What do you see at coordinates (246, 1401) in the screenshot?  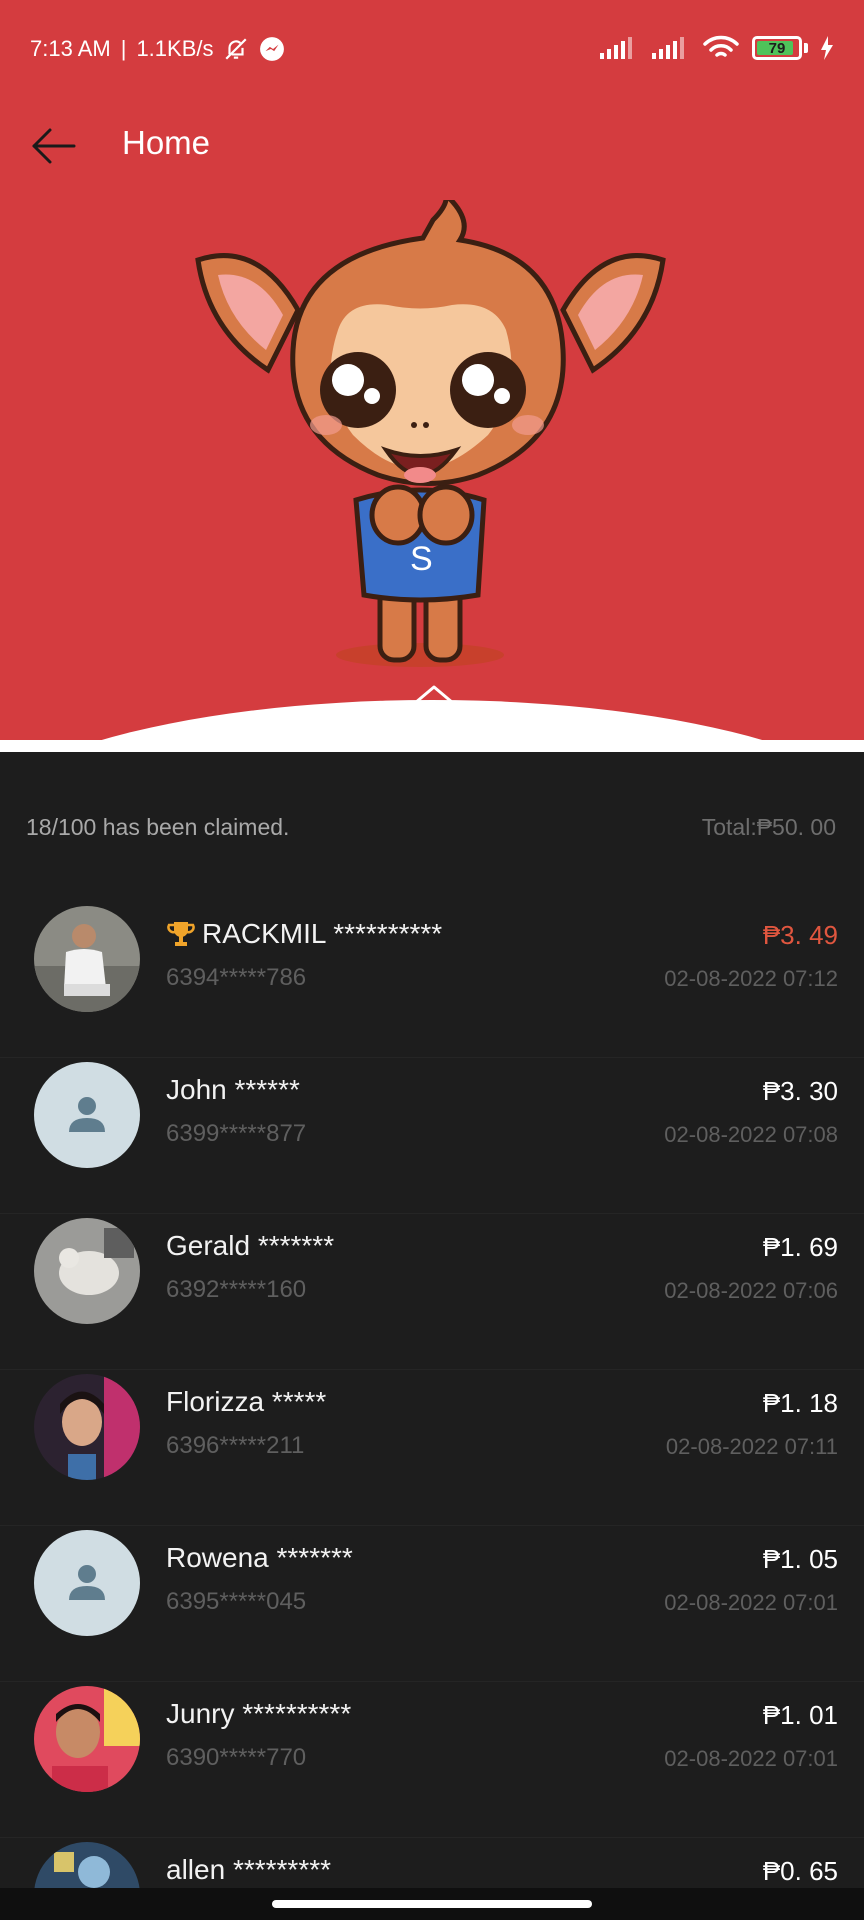 I see `claimer-name: Florizza *****` at bounding box center [246, 1401].